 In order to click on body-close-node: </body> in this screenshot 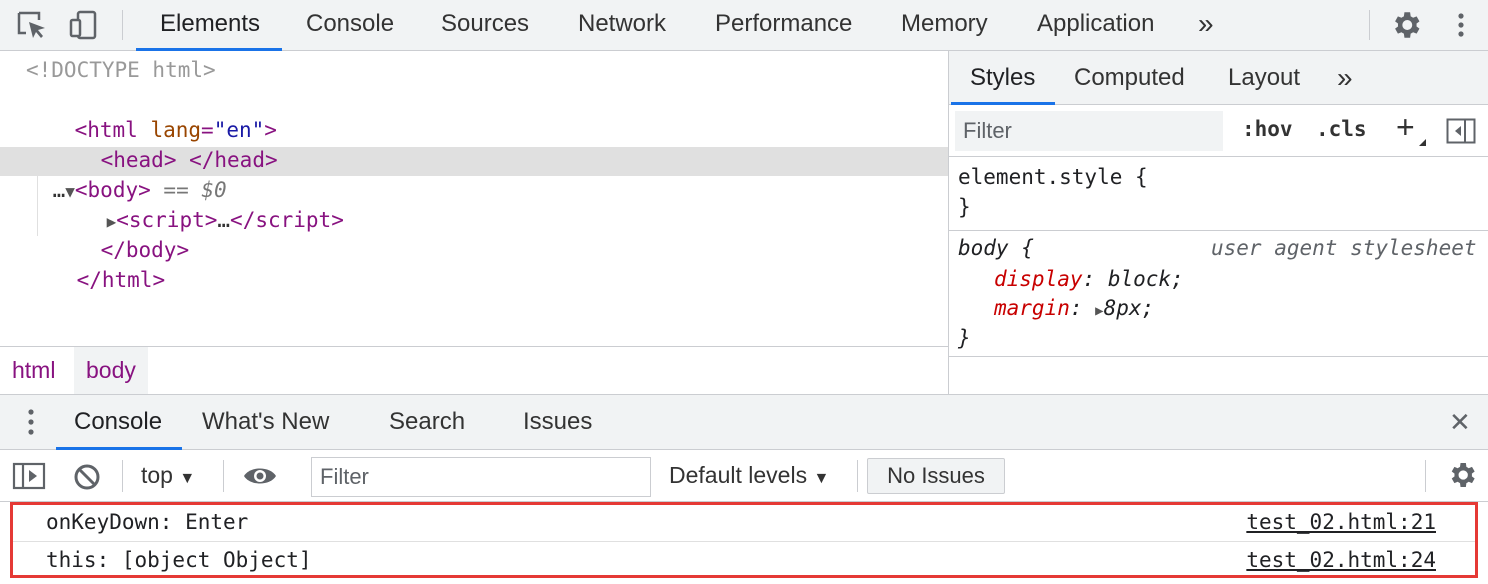, I will do `click(120, 233)`.